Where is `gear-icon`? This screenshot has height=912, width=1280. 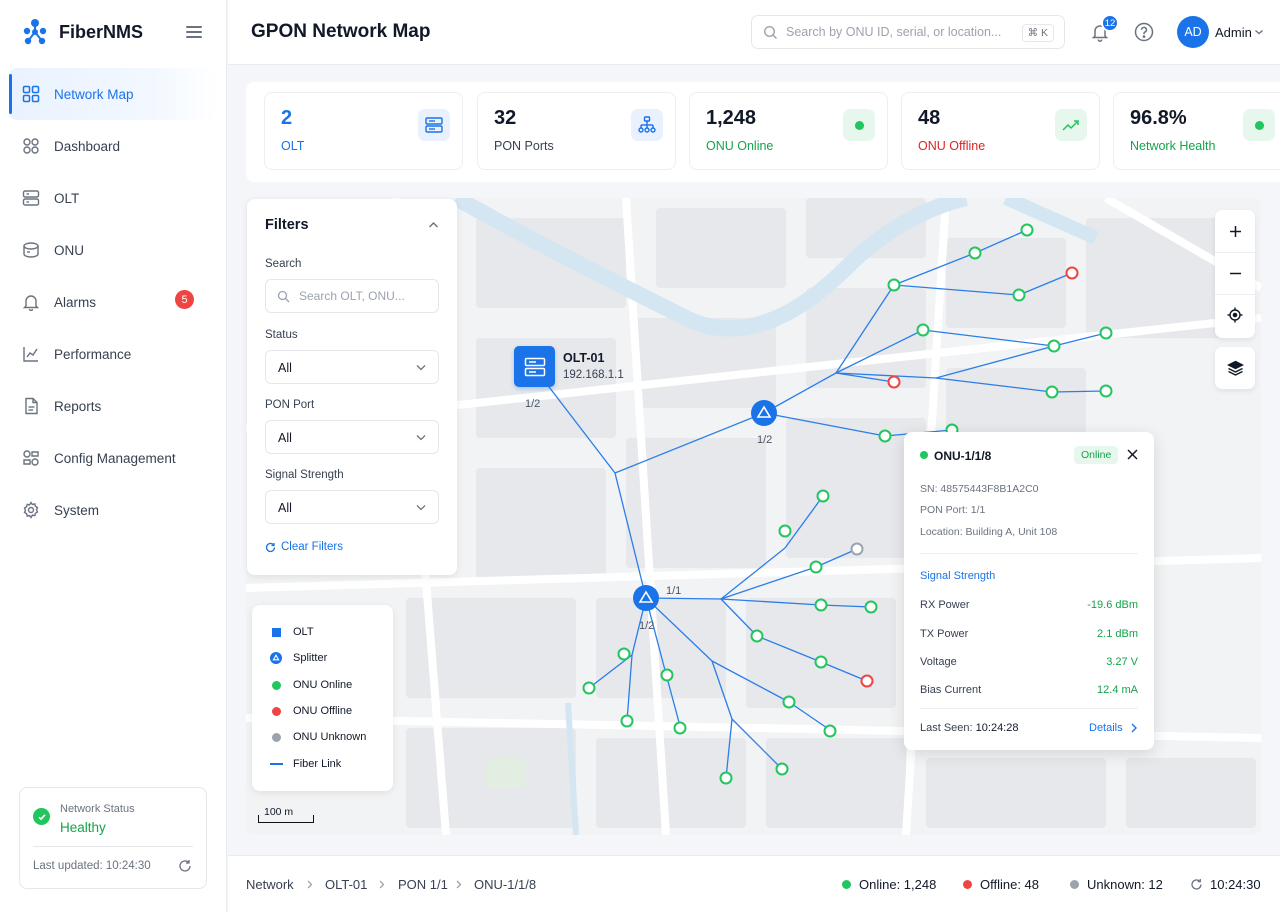
gear-icon is located at coordinates (31, 510).